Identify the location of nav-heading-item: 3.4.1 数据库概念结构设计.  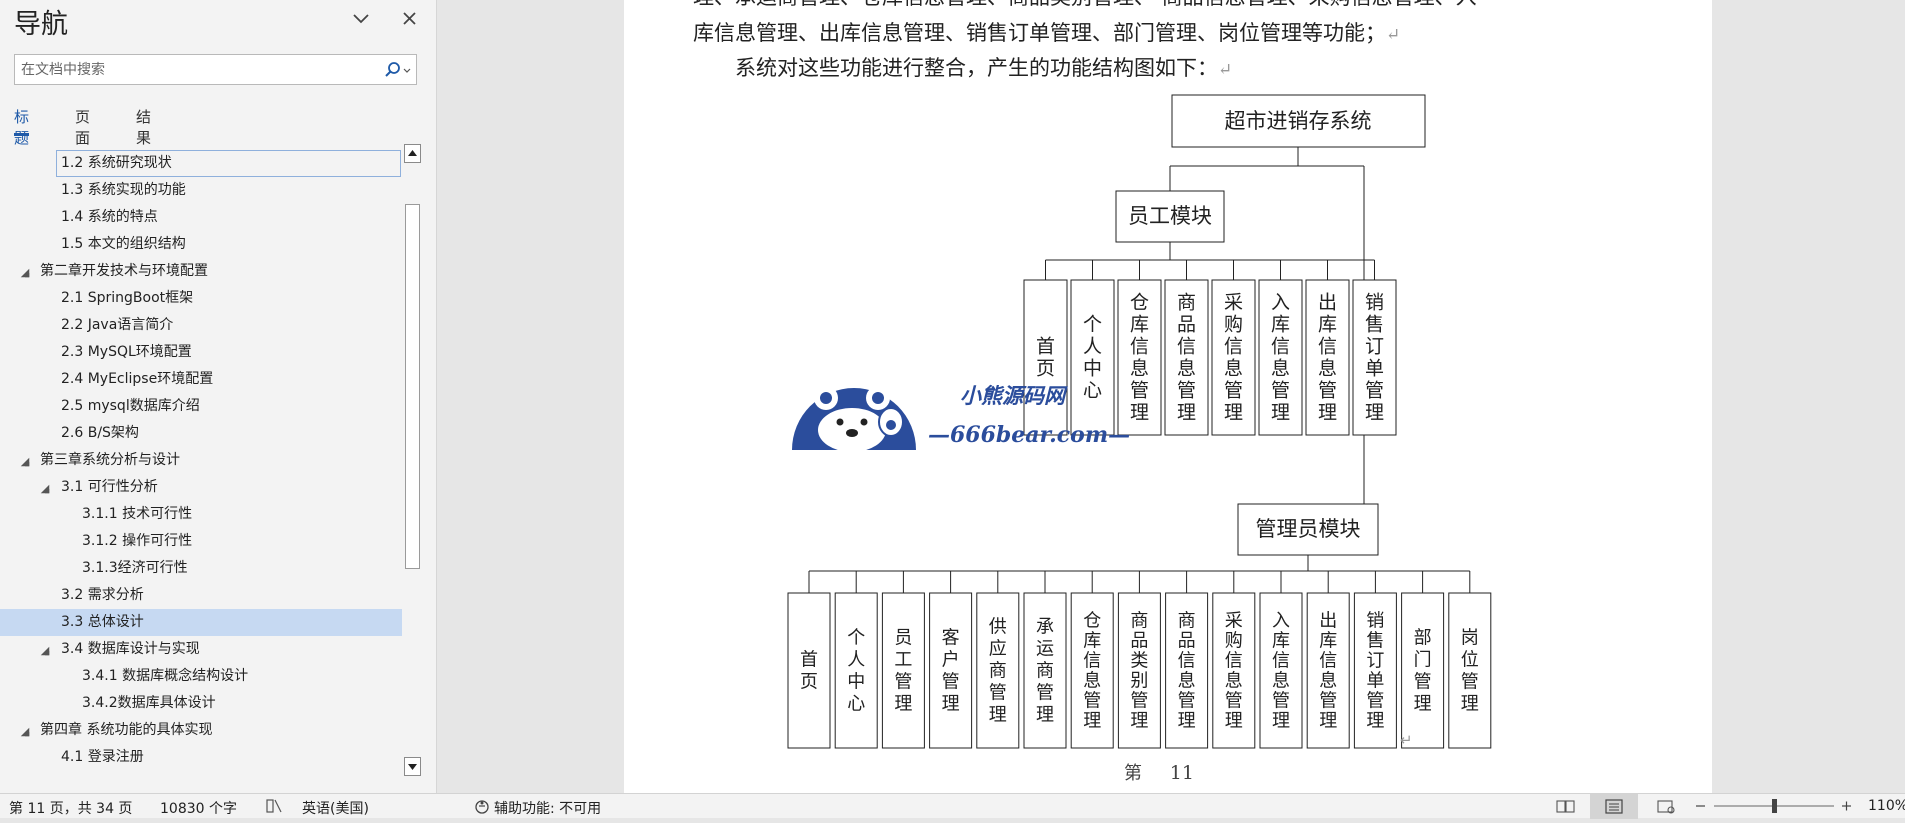
(201, 676).